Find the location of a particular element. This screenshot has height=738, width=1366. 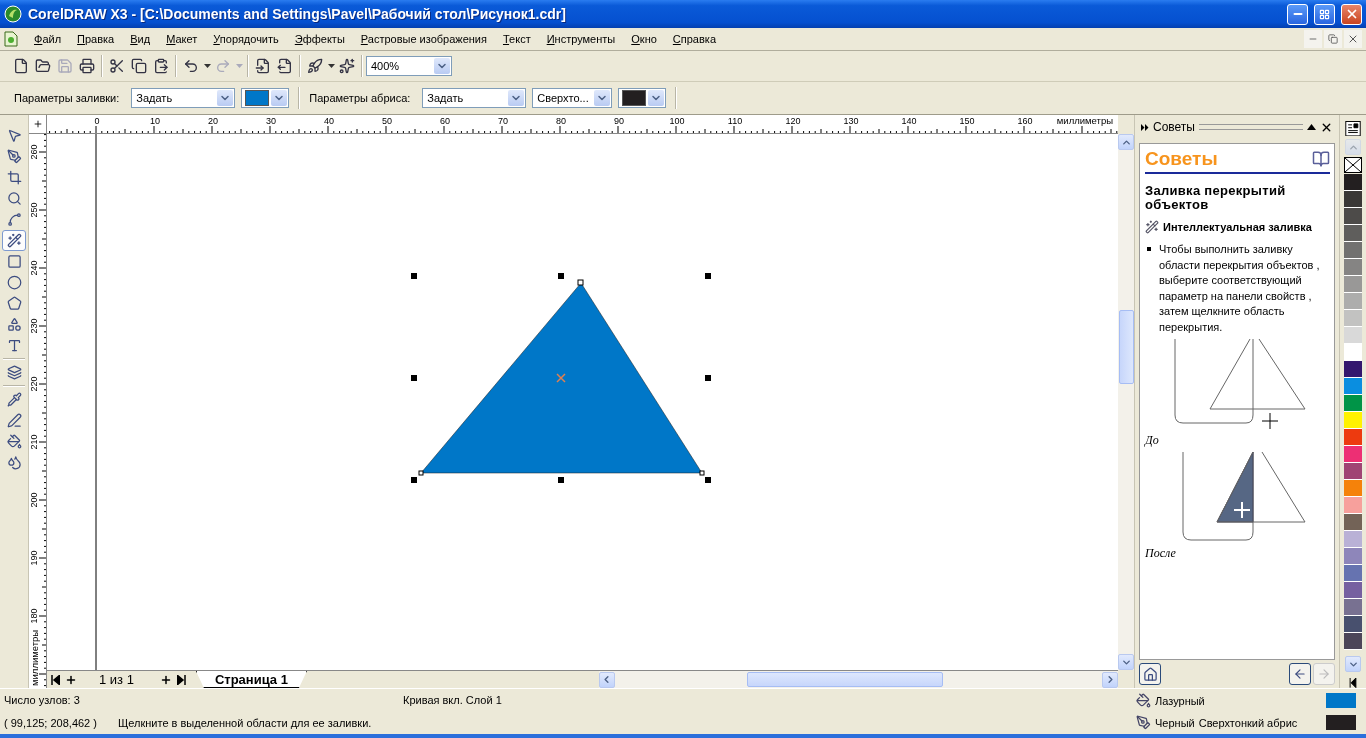

back-button is located at coordinates (1300, 674).